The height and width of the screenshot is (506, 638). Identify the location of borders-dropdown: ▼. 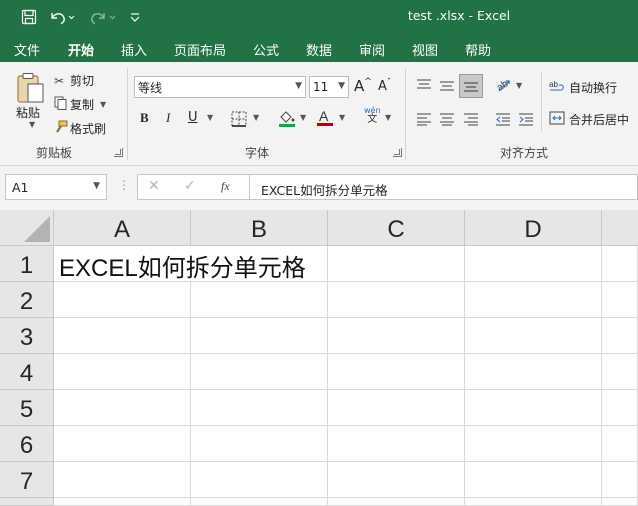
(254, 117).